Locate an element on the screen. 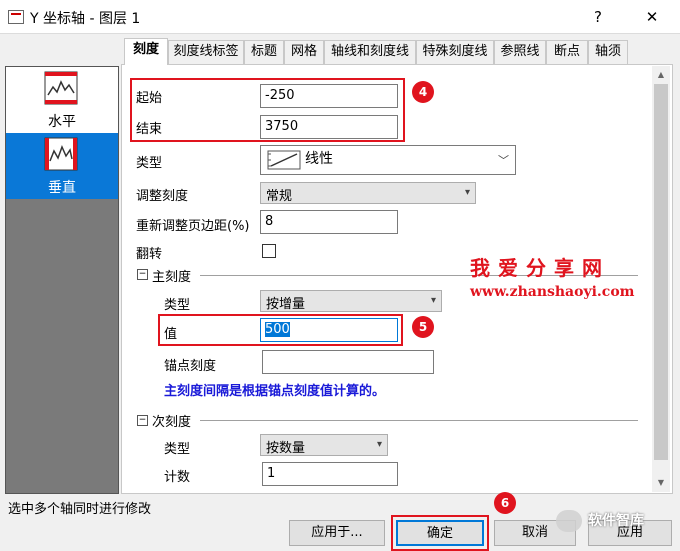 Image resolution: width=680 pixels, height=551 pixels. highlight-box-ok is located at coordinates (440, 533).